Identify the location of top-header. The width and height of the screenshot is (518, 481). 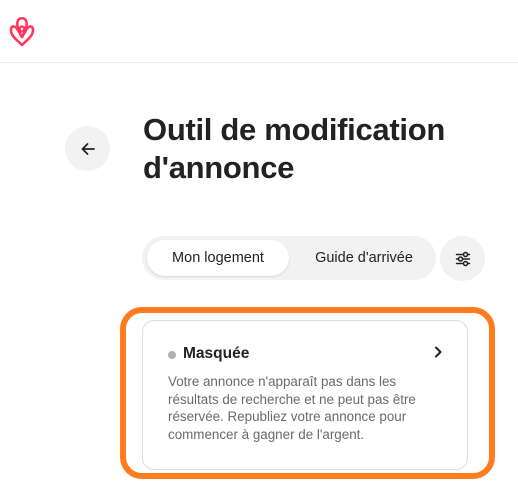
(259, 31).